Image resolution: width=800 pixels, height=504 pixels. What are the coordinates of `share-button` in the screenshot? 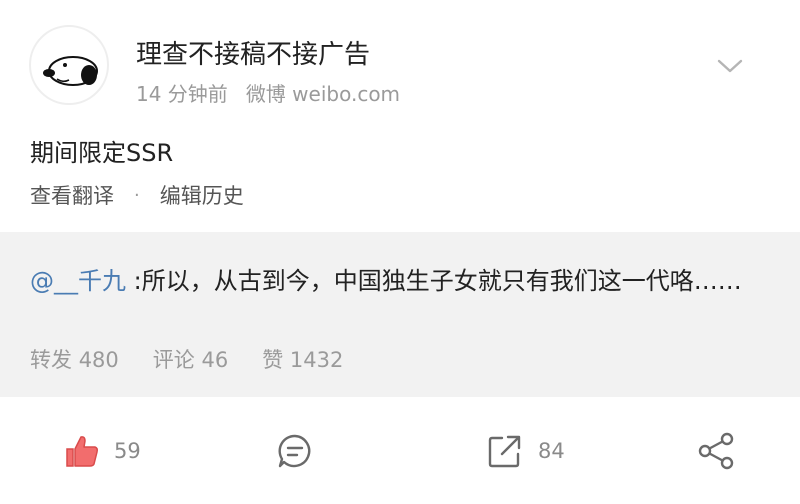 It's located at (716, 451).